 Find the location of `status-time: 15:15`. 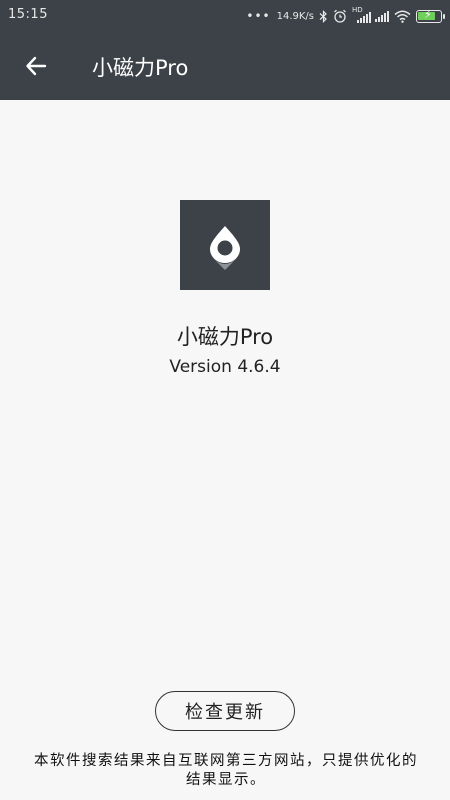

status-time: 15:15 is located at coordinates (28, 14).